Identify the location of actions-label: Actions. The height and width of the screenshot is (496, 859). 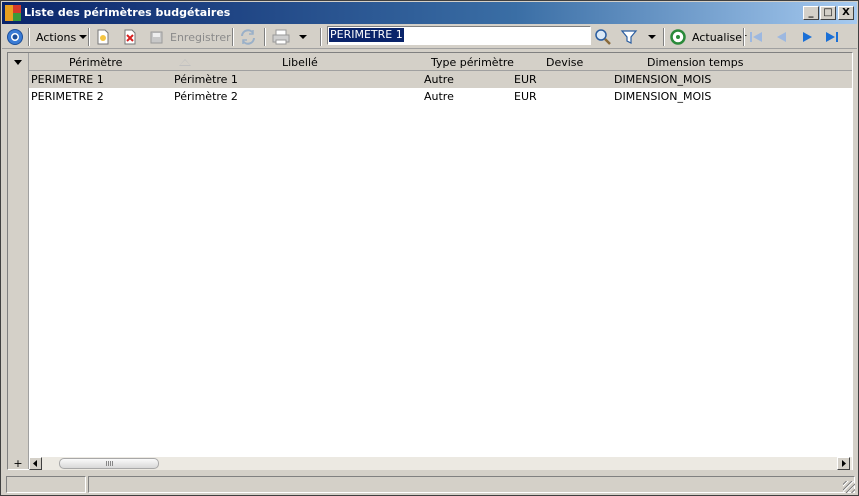
(56, 37).